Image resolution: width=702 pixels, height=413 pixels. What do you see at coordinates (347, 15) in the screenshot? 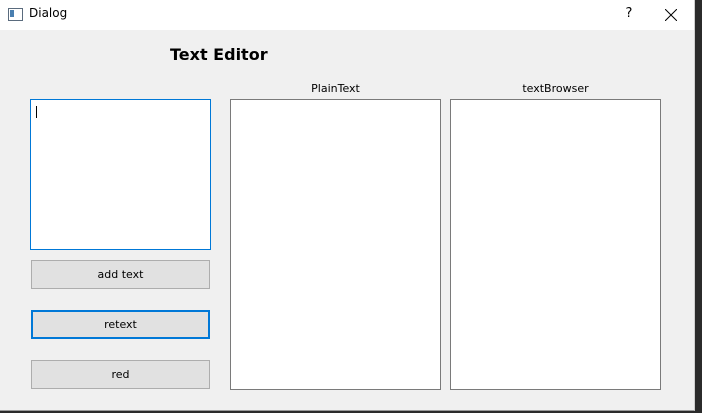
I see `title-bar: Dialog ?` at bounding box center [347, 15].